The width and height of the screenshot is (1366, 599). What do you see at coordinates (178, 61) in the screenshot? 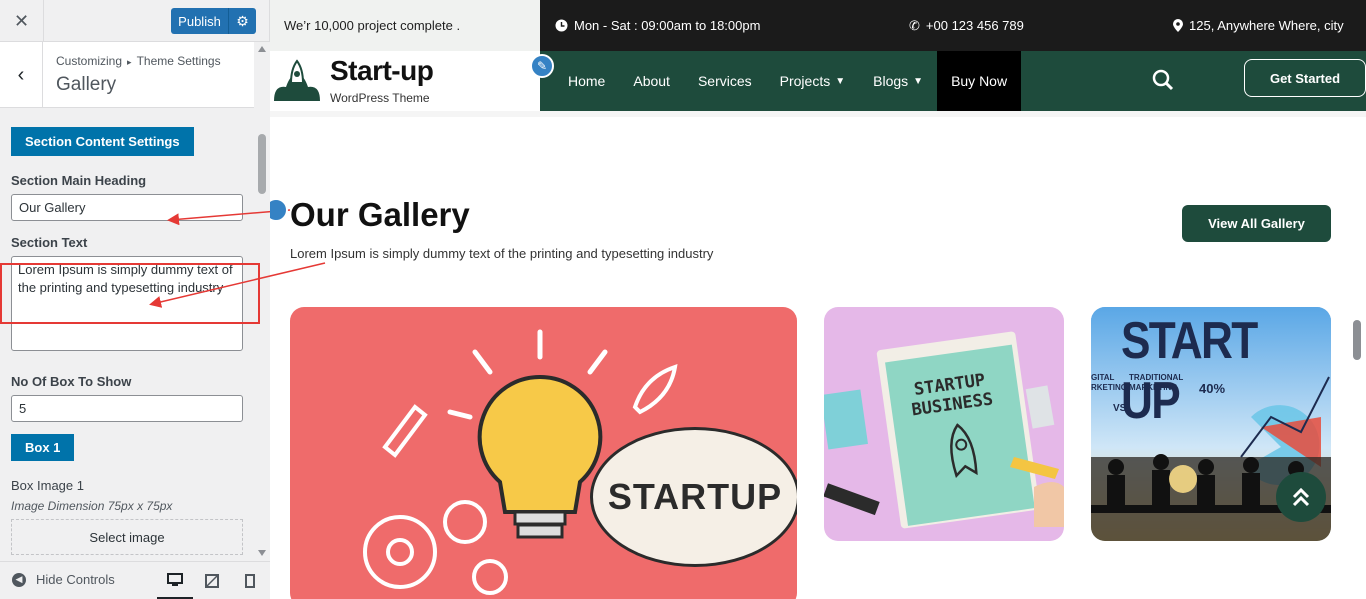
I see `breadcrumb-item: Theme Settings` at bounding box center [178, 61].